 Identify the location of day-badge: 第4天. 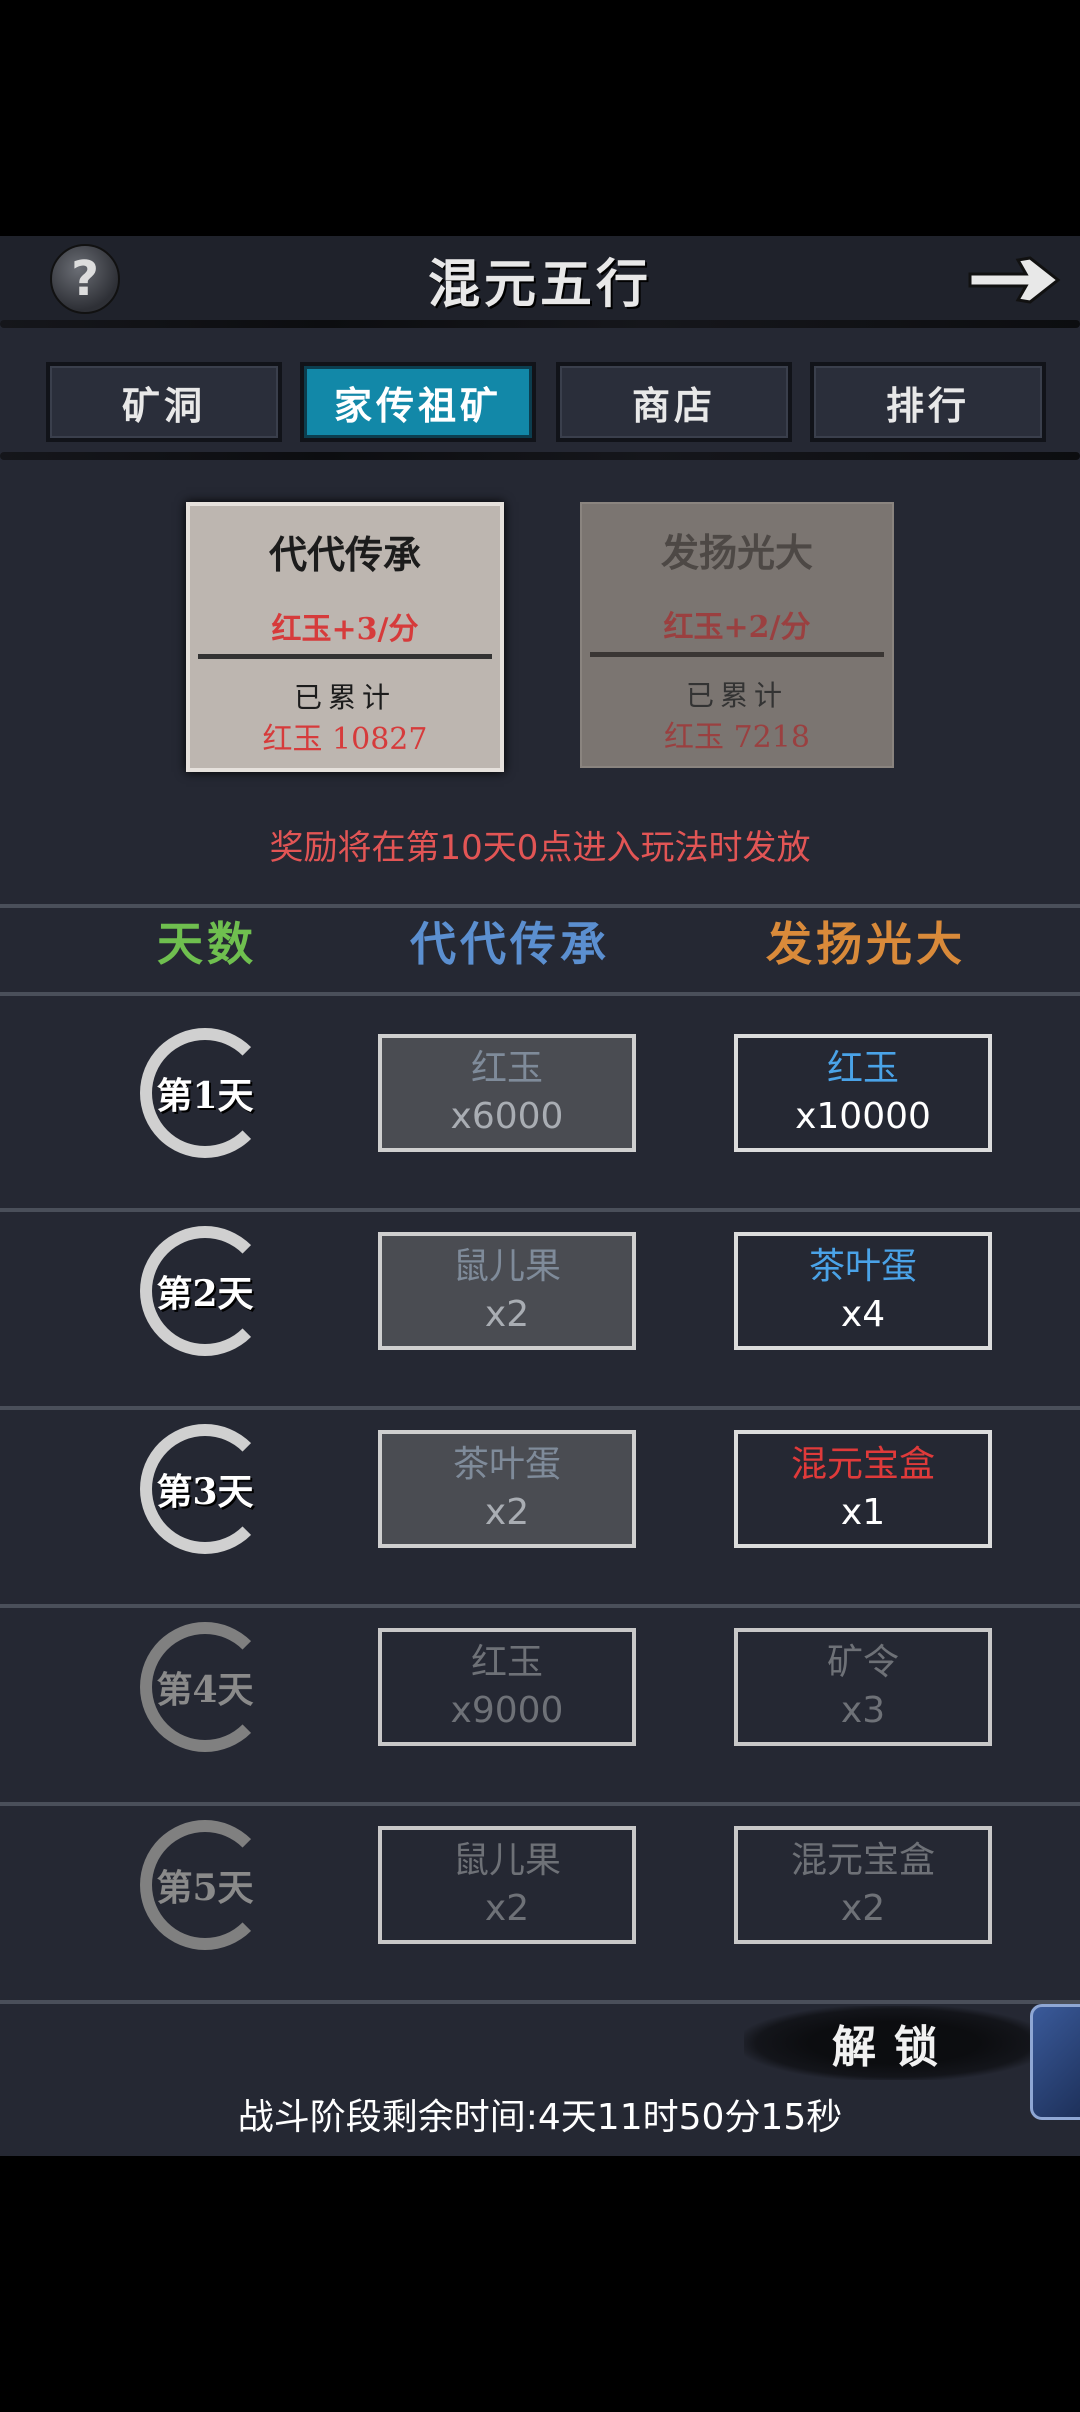
(205, 1687).